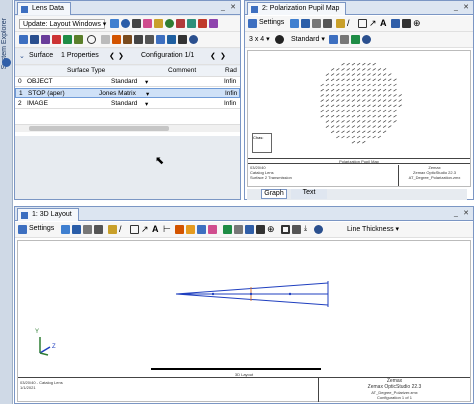 Image resolution: width=474 pixels, height=404 pixels. What do you see at coordinates (44, 8) in the screenshot?
I see `lens-data-tab: Lens Data` at bounding box center [44, 8].